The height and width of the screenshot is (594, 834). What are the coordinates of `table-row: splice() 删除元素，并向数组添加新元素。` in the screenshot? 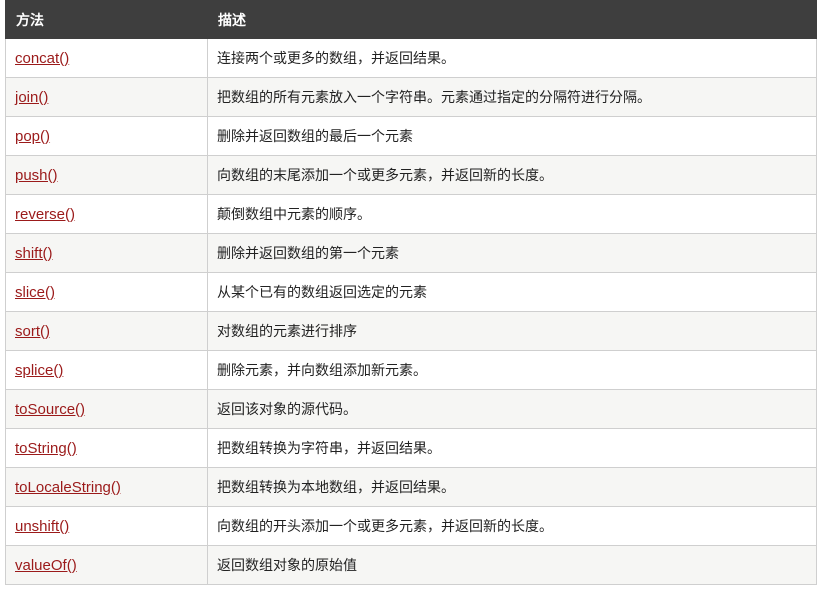 It's located at (411, 370).